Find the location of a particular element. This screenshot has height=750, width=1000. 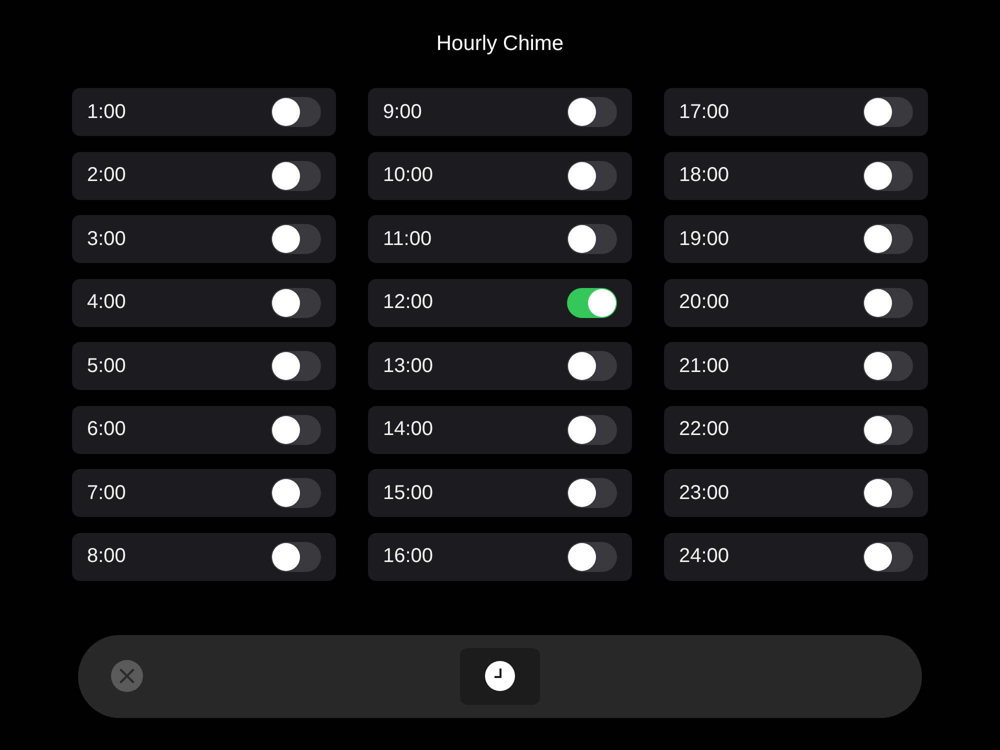

hour-label: 22:00 is located at coordinates (704, 429).